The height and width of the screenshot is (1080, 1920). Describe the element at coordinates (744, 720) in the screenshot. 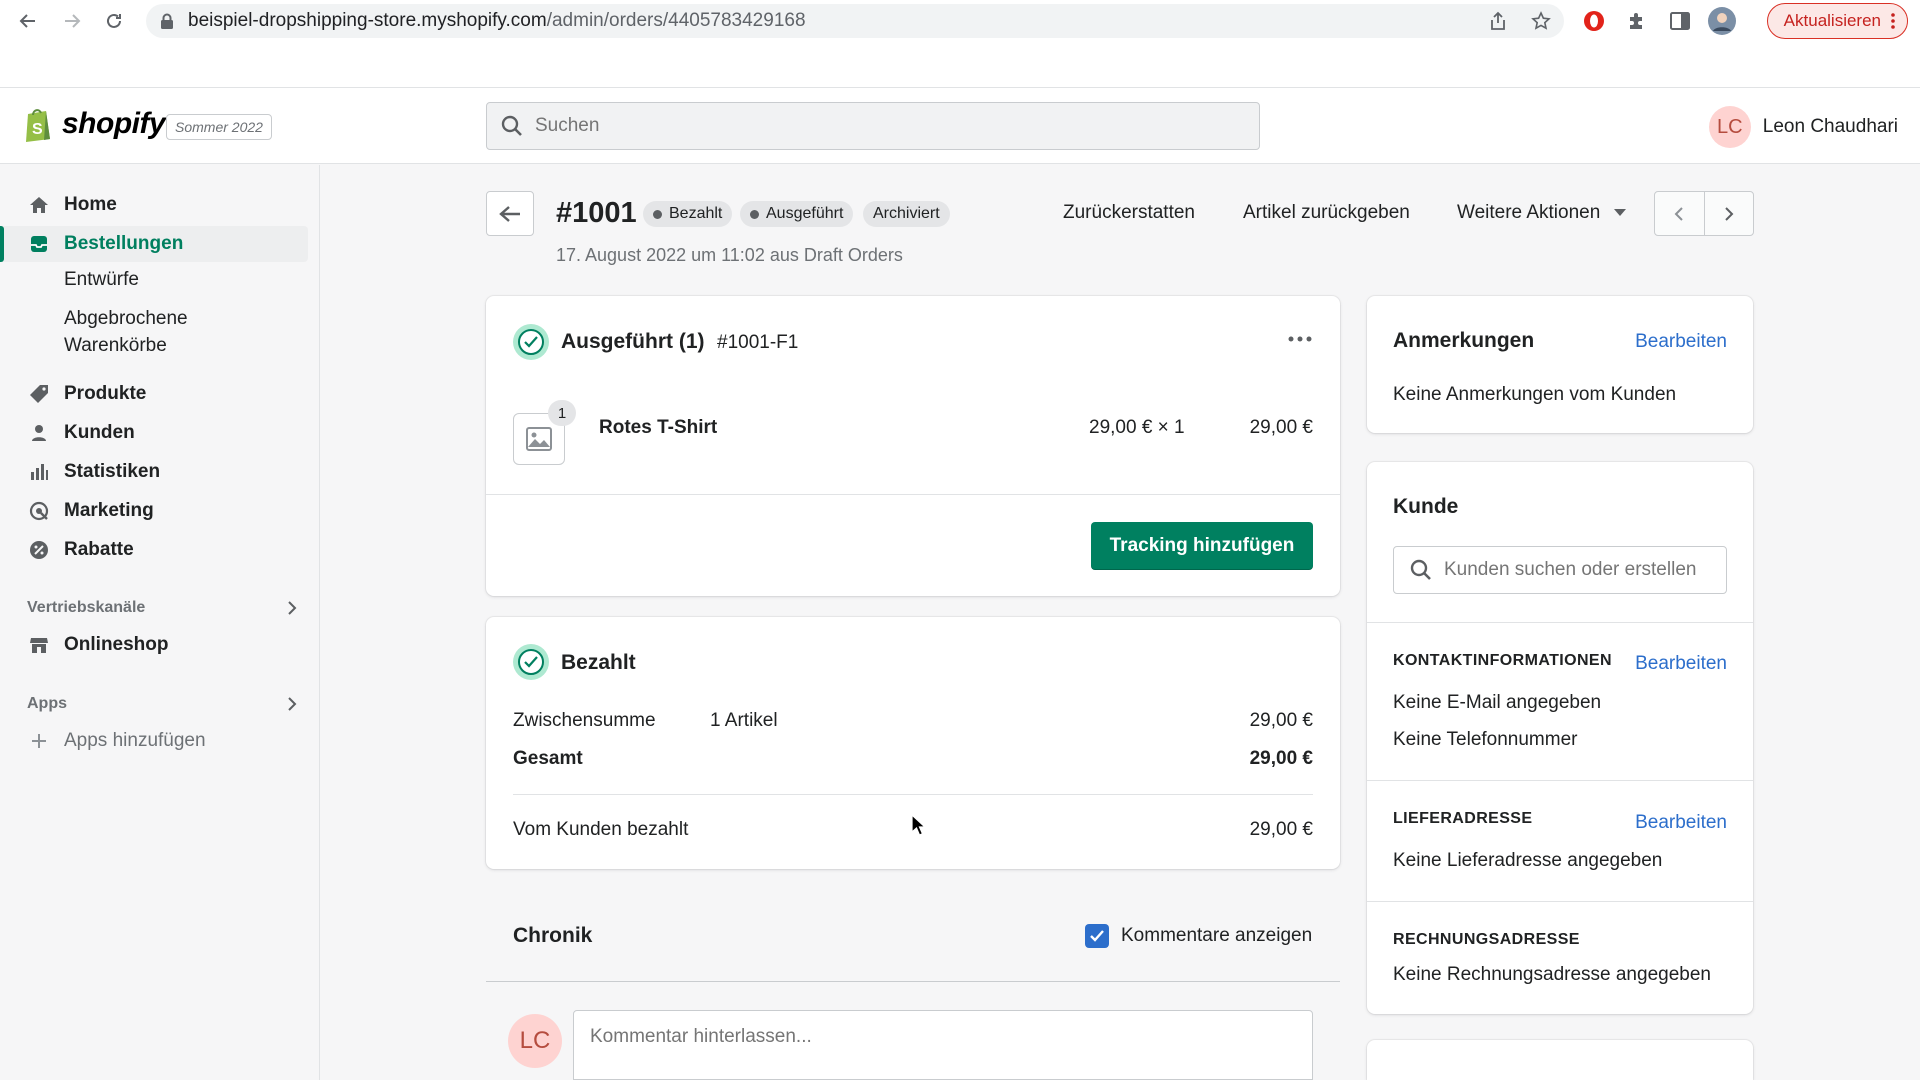

I see `subtotal-items: 1 Artikel` at that location.